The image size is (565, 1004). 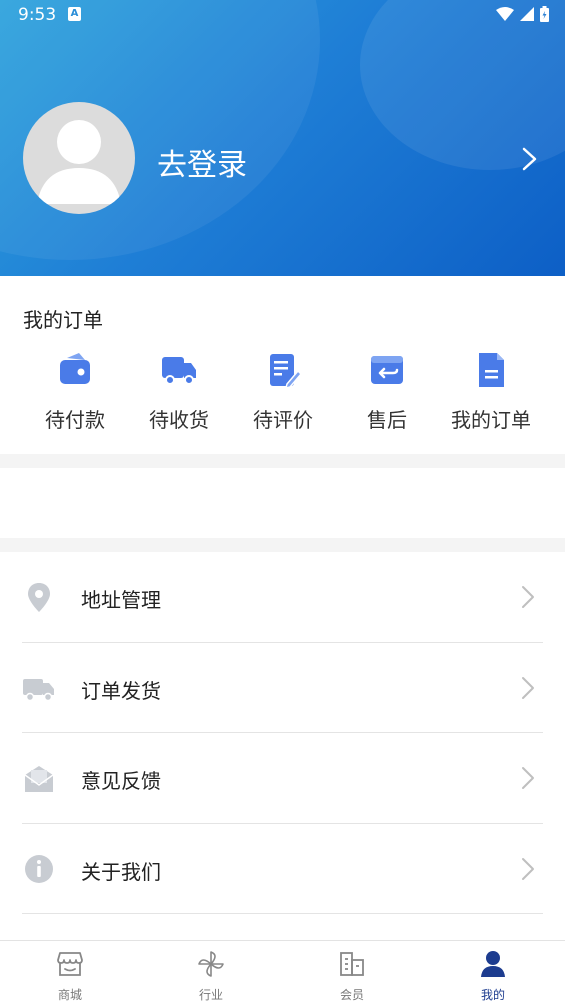 What do you see at coordinates (121, 781) in the screenshot?
I see `menu-item-label: 意见反馈` at bounding box center [121, 781].